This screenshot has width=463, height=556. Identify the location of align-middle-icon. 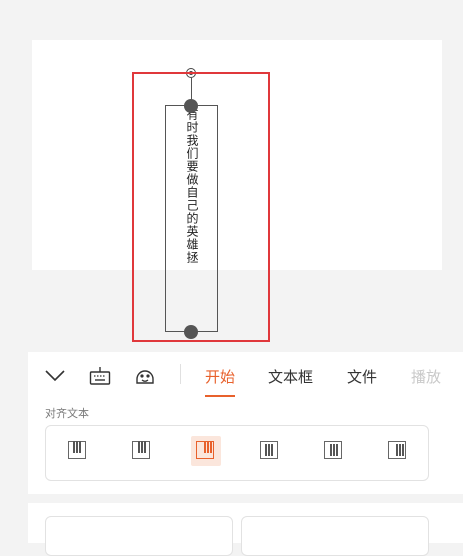
(142, 451).